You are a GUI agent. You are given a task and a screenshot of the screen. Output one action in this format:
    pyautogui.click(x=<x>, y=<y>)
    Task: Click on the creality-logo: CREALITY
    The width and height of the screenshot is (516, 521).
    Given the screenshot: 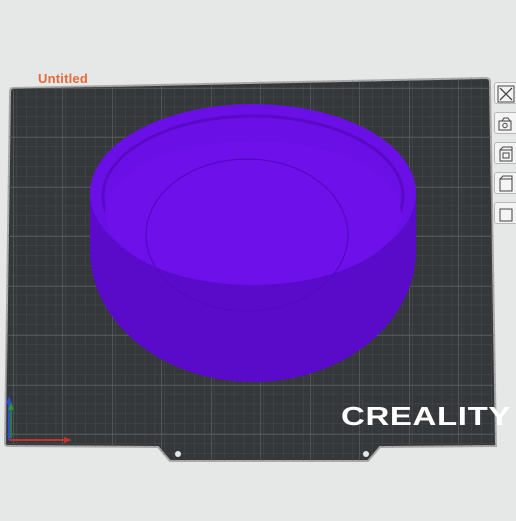 What is the action you would take?
    pyautogui.click(x=426, y=416)
    